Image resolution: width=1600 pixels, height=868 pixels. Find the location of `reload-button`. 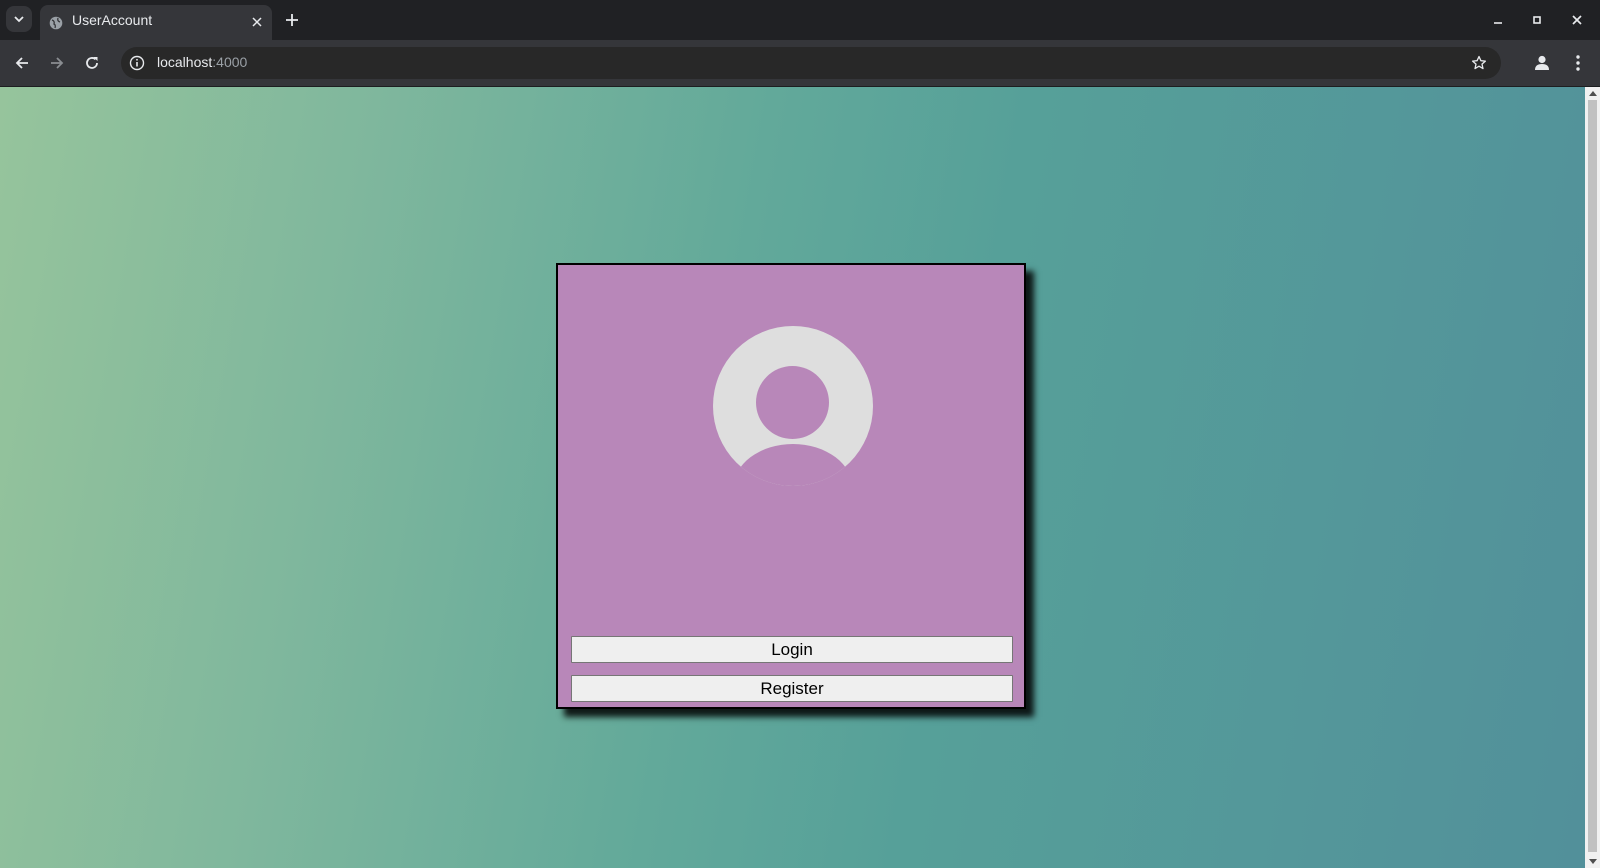

reload-button is located at coordinates (92, 63).